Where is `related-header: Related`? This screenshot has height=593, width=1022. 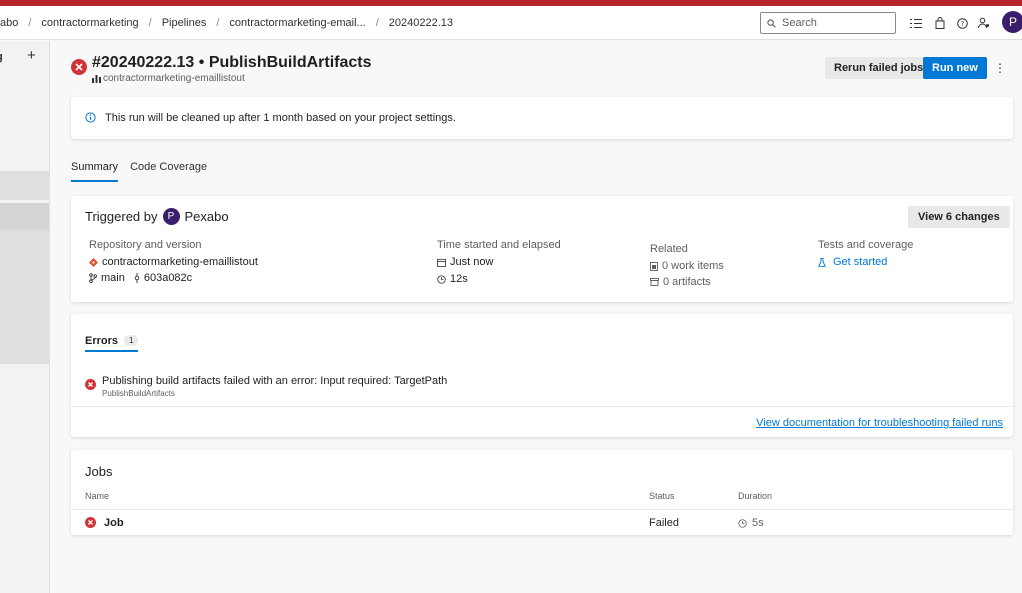 related-header: Related is located at coordinates (669, 249).